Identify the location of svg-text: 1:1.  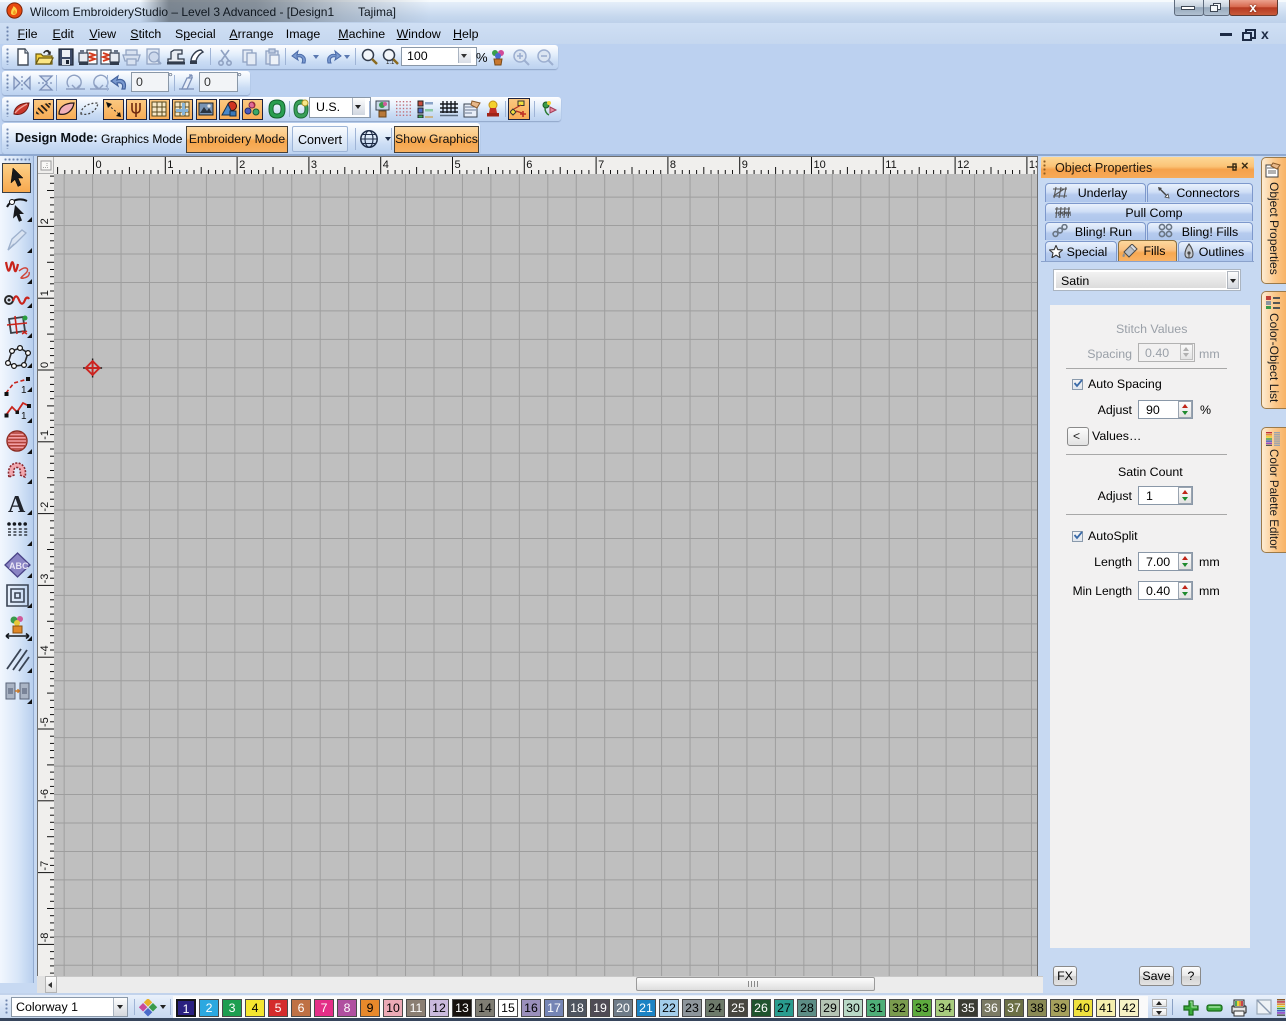
(390, 63).